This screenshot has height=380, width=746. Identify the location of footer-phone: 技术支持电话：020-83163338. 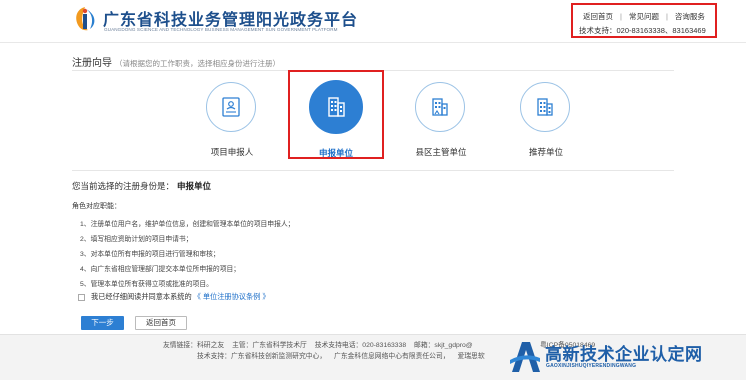
(360, 345).